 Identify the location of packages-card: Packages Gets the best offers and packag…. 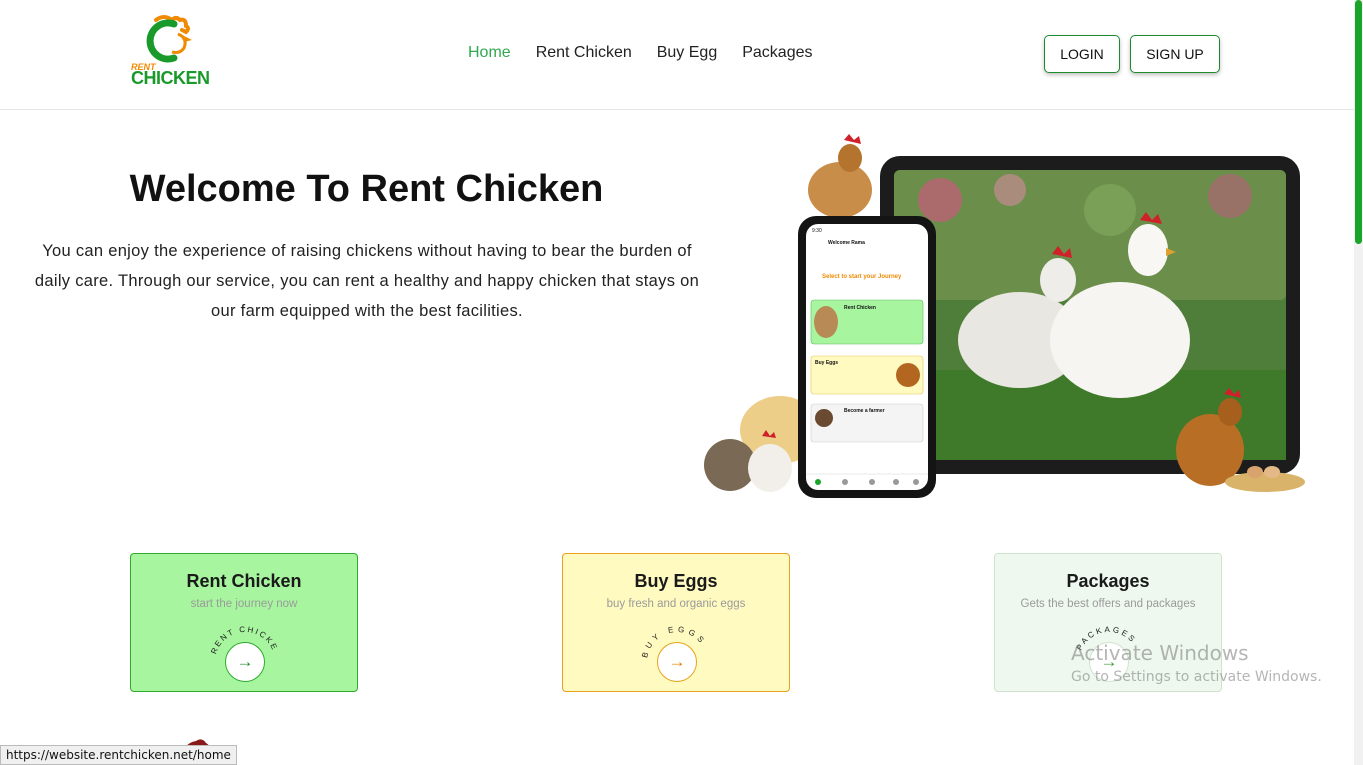
(1108, 622).